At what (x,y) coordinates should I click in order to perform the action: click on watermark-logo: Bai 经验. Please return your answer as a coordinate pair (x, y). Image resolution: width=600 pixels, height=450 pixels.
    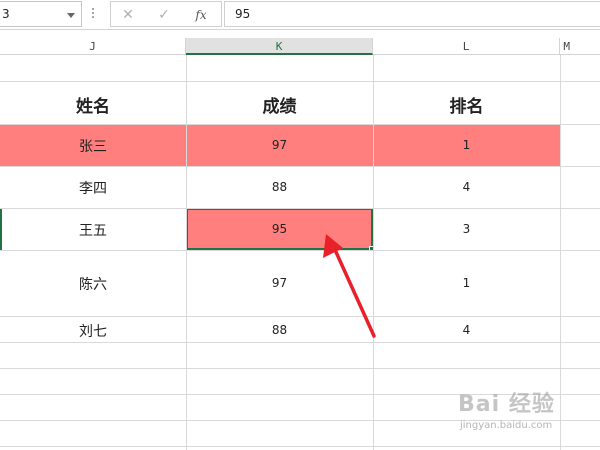
    Looking at the image, I should click on (506, 404).